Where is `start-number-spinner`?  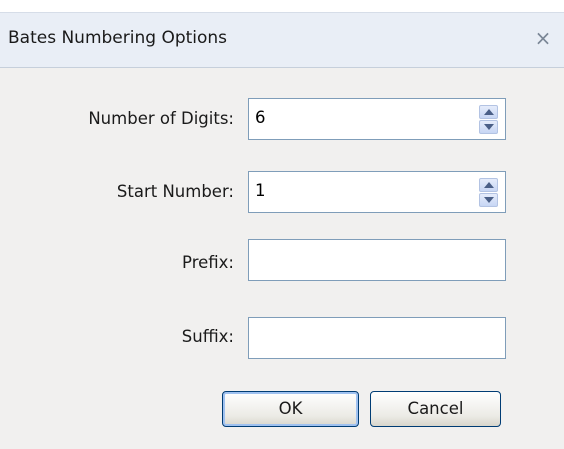
start-number-spinner is located at coordinates (488, 192).